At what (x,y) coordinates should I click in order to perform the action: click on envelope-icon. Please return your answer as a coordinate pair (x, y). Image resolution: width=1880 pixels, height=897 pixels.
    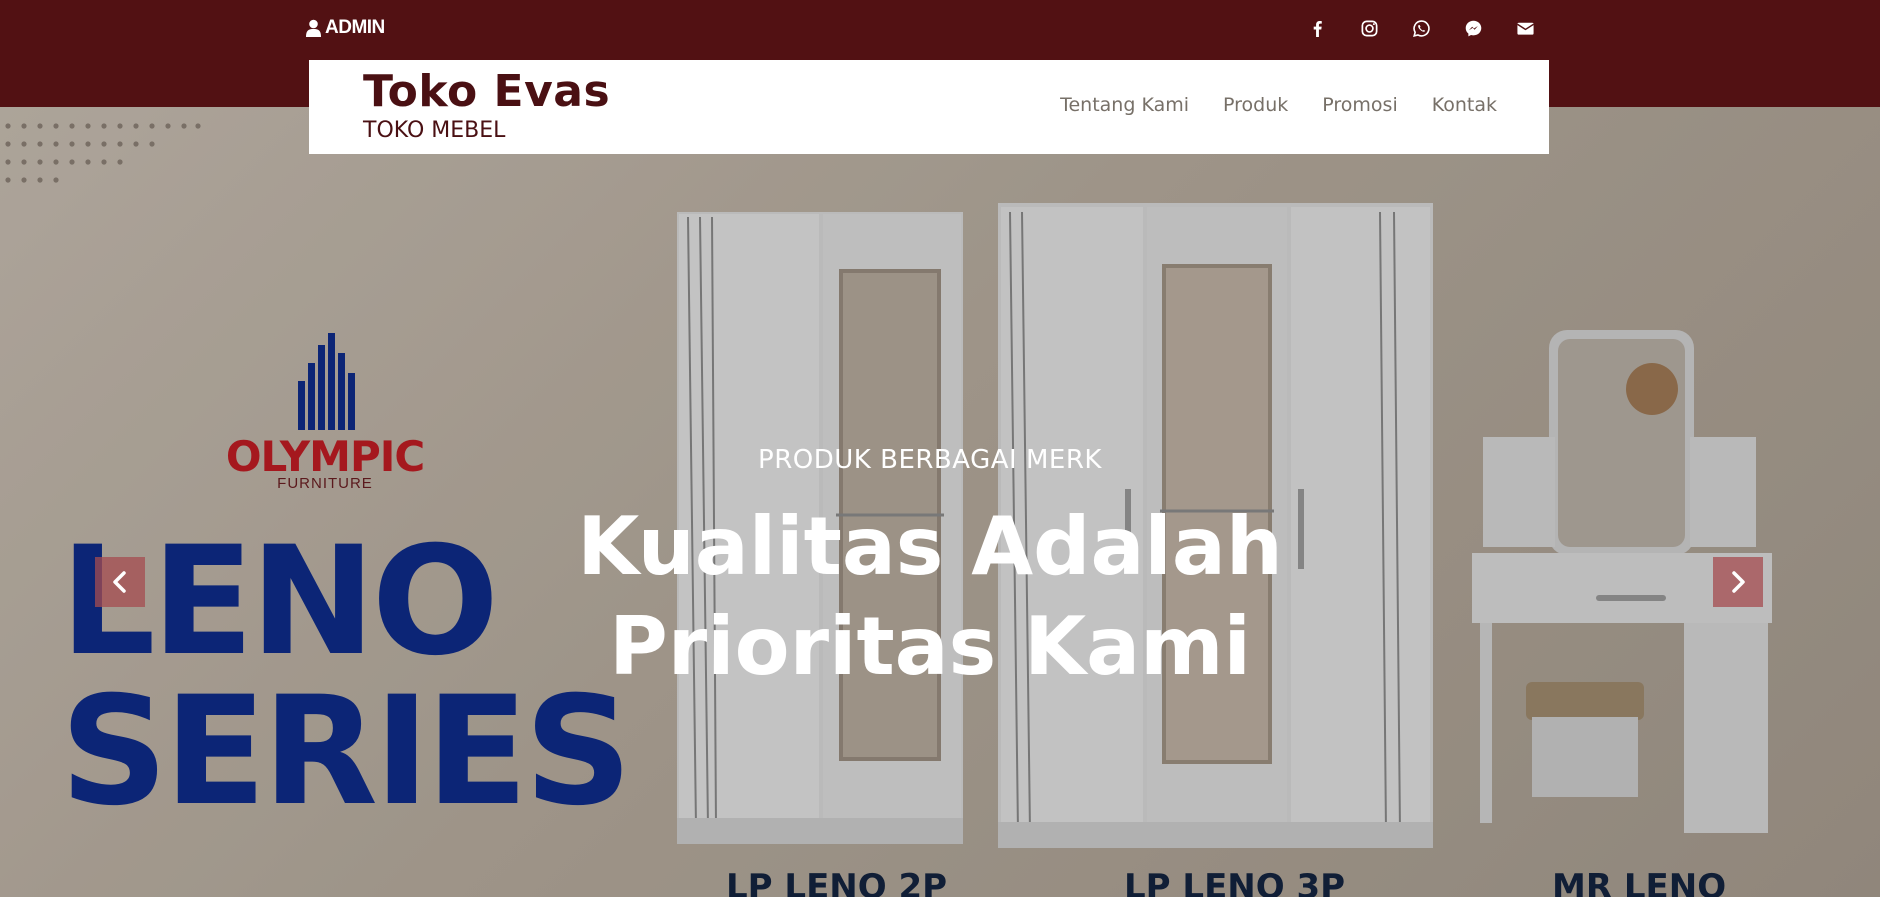
    Looking at the image, I should click on (1525, 28).